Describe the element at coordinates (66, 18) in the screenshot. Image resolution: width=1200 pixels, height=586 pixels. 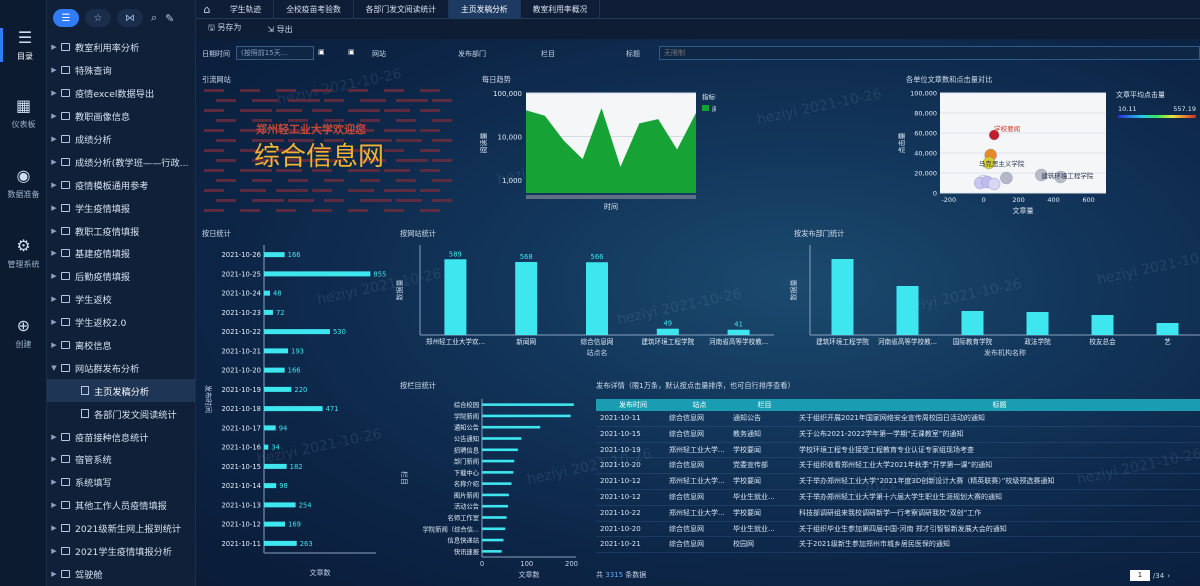
I see `list-view-button: ☰` at that location.